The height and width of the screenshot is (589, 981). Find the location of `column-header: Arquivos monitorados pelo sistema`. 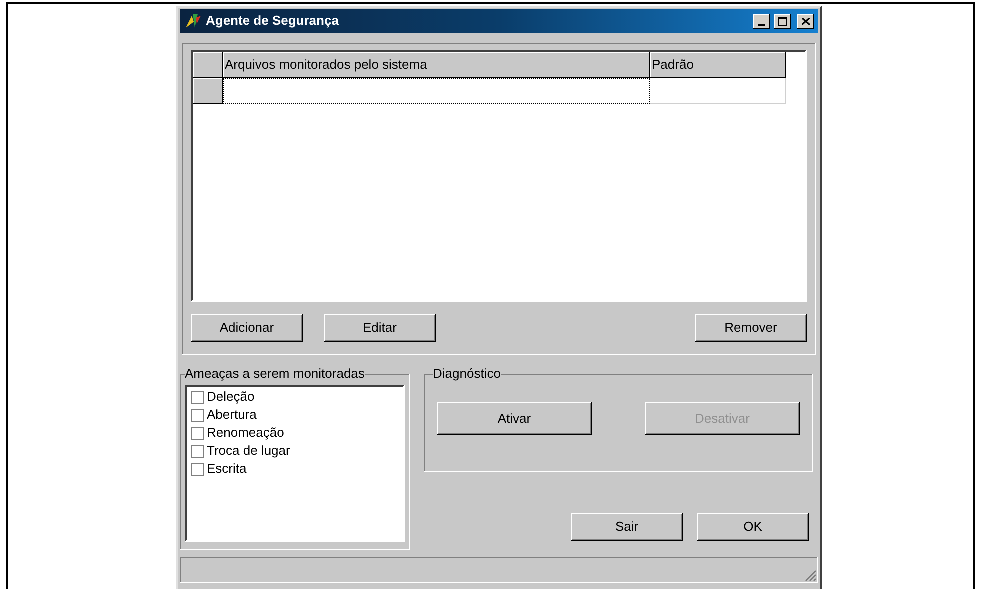

column-header: Arquivos monitorados pelo sistema is located at coordinates (436, 65).